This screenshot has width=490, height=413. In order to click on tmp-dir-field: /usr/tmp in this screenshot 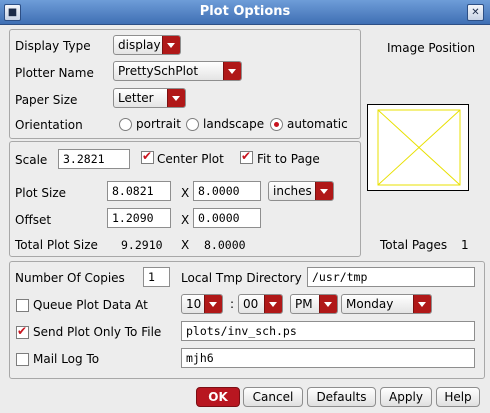, I will do `click(391, 277)`.